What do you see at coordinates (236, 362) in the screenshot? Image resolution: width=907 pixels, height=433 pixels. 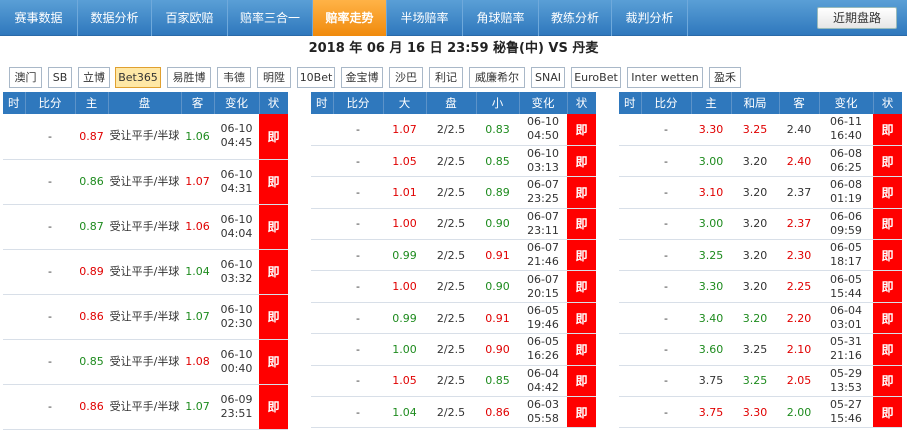 I see `change-time-cell: 06-10 00:40` at bounding box center [236, 362].